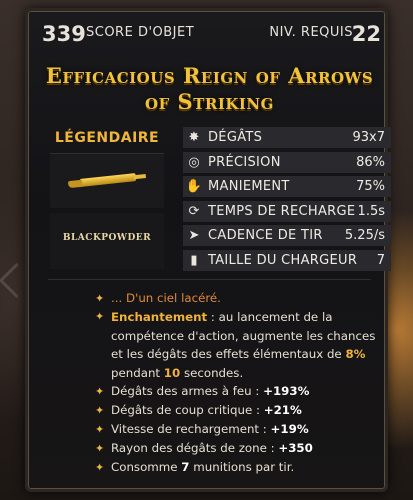 The image size is (413, 500). I want to click on damage-icon: ✸, so click(194, 137).